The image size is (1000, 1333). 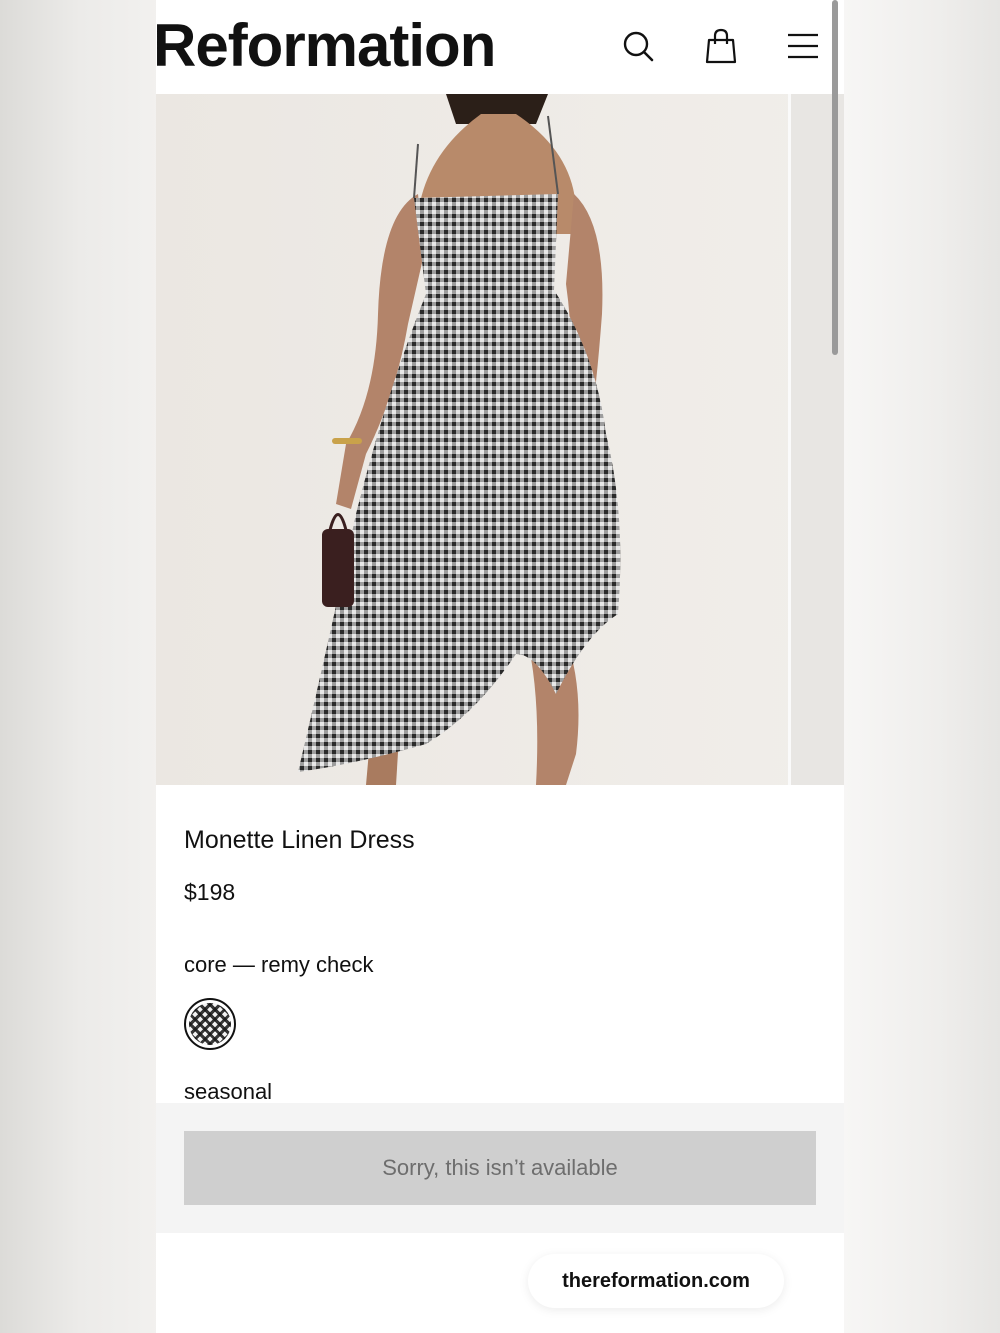 I want to click on gingham-swatch-icon, so click(x=210, y=1024).